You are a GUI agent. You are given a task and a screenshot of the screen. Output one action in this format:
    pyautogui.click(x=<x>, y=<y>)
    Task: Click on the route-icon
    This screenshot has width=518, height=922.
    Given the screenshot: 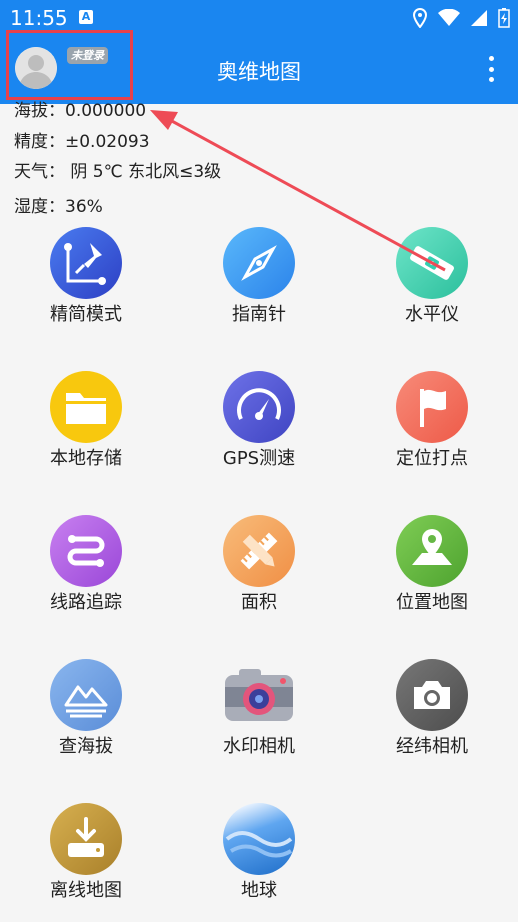 What is the action you would take?
    pyautogui.click(x=86, y=551)
    